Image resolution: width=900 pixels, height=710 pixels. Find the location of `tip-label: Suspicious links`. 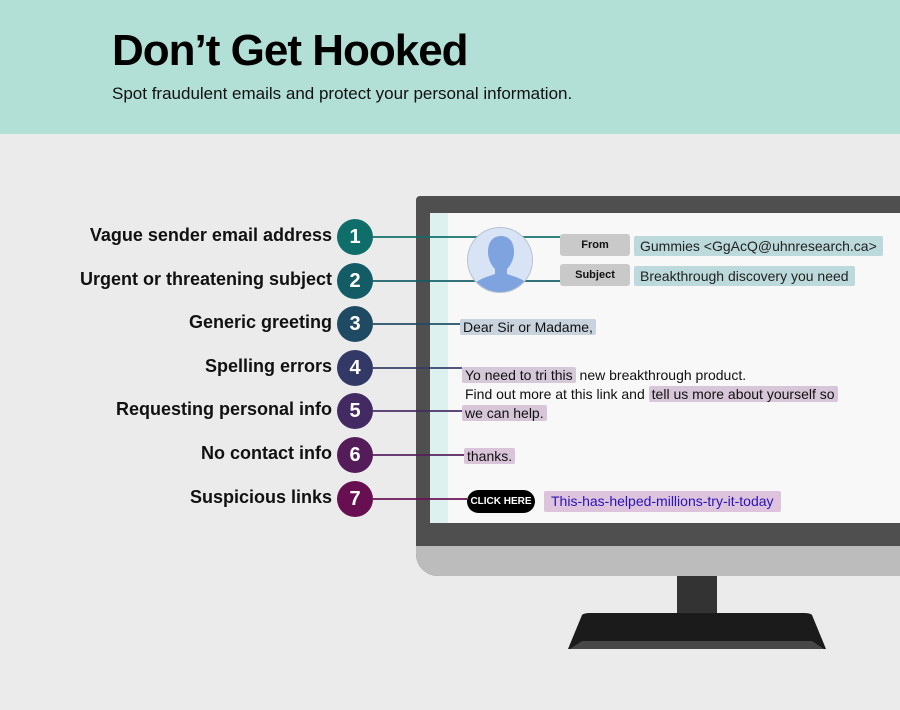

tip-label: Suspicious links is located at coordinates (260, 497).